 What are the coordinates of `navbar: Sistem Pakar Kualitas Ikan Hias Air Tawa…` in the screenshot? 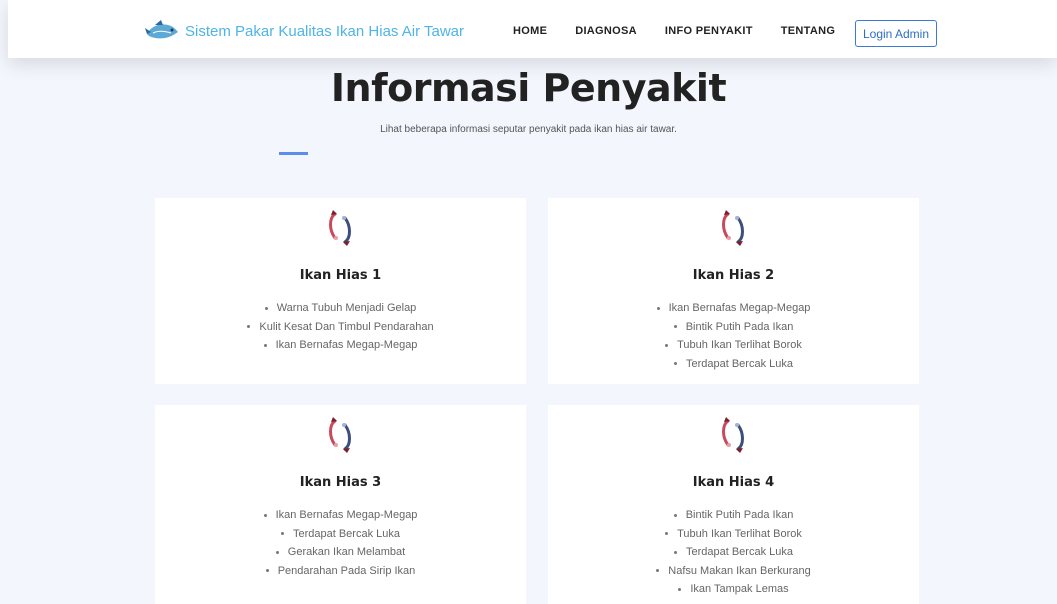 It's located at (532, 29).